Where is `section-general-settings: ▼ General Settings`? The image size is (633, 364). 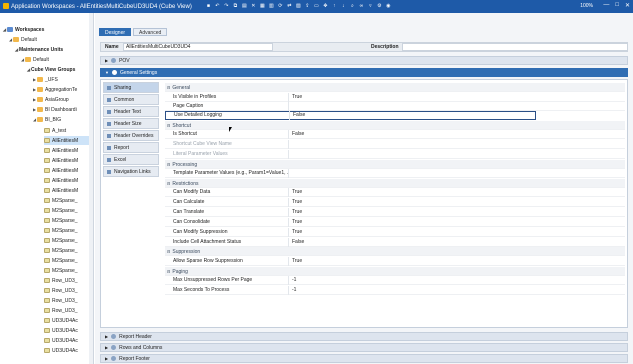 section-general-settings: ▼ General Settings is located at coordinates (364, 72).